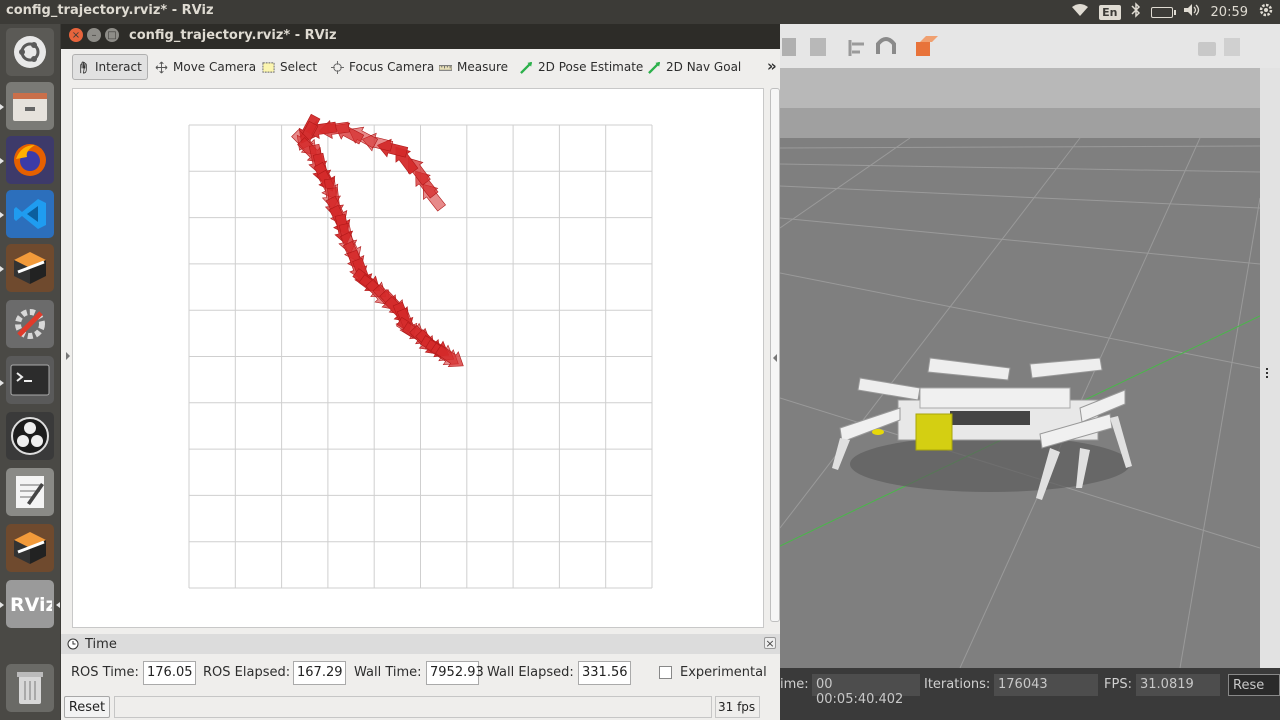 This screenshot has width=1280, height=720. Describe the element at coordinates (640, 12) in the screenshot. I see `top-panel: config_trajectory.rviz* - RViz En 20:59` at that location.